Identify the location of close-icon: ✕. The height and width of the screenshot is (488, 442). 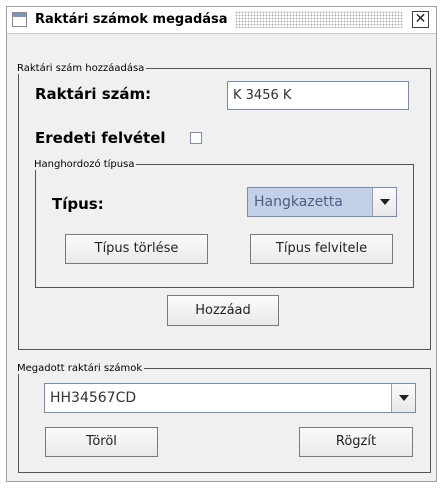
(420, 19).